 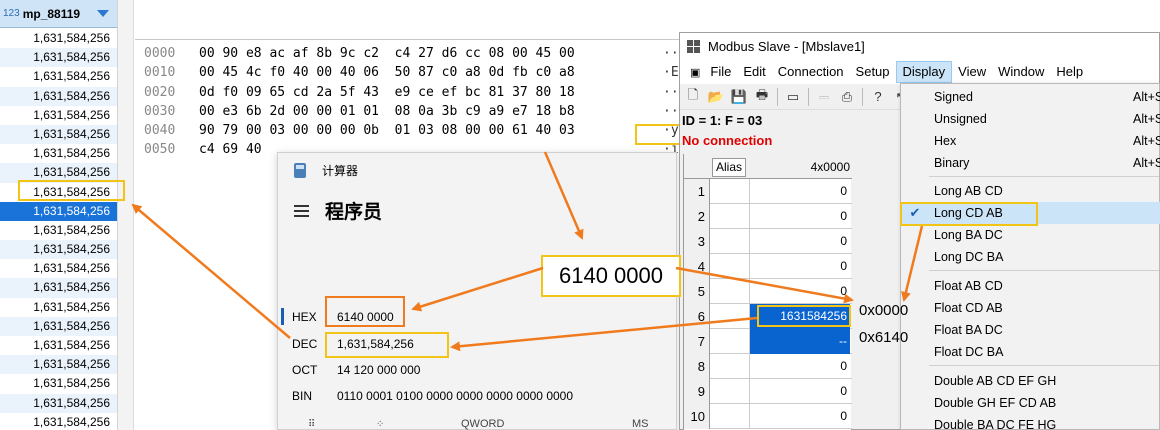 I want to click on arrow-hex-to-callout, so click(x=563, y=195).